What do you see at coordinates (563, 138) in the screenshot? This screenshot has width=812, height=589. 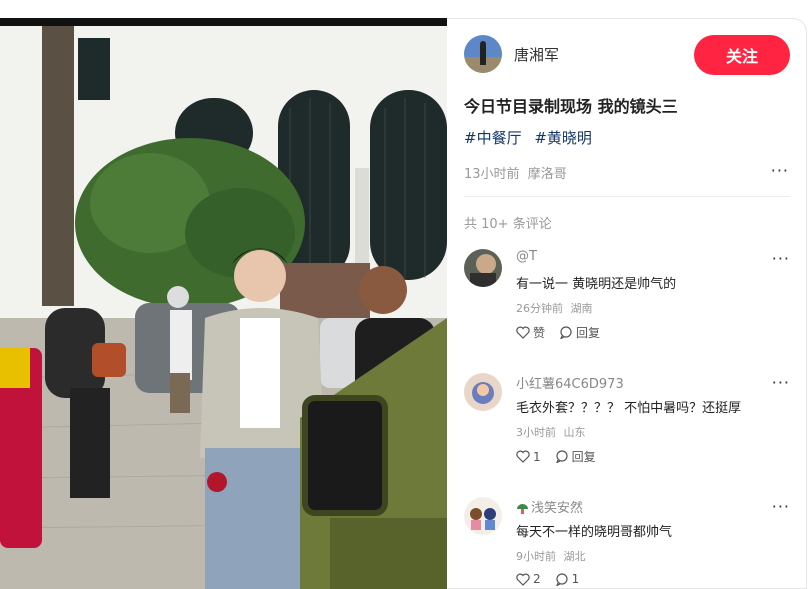 I see `tag-link: #黄晓明` at bounding box center [563, 138].